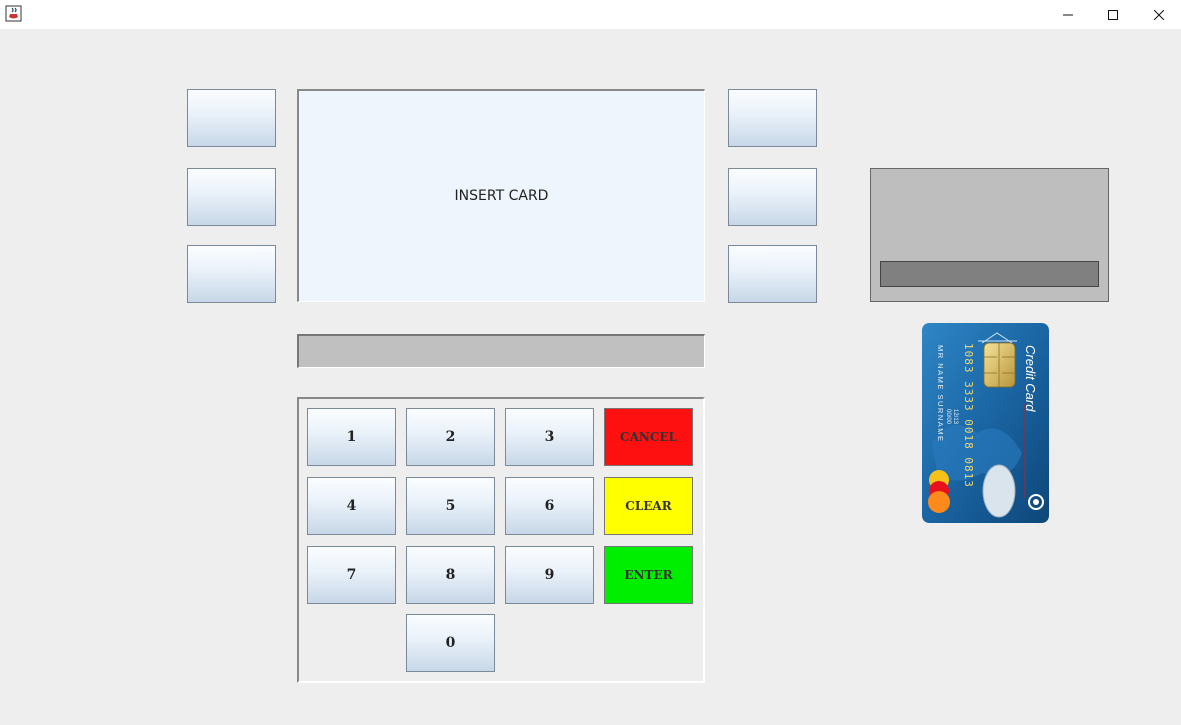 The height and width of the screenshot is (725, 1181). Describe the element at coordinates (351, 506) in the screenshot. I see `key-4: 4` at that location.